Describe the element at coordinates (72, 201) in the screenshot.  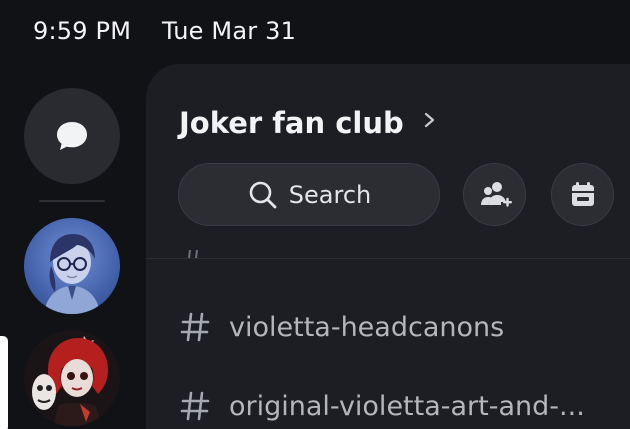
I see `rail-divider` at that location.